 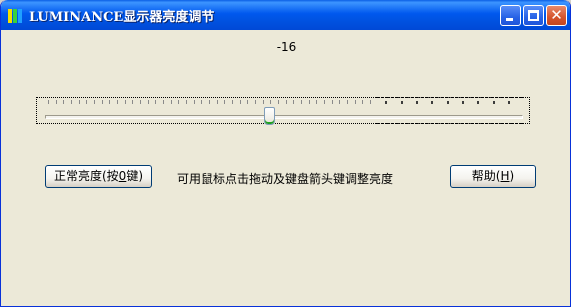 I want to click on minimize-icon, so click(x=509, y=19).